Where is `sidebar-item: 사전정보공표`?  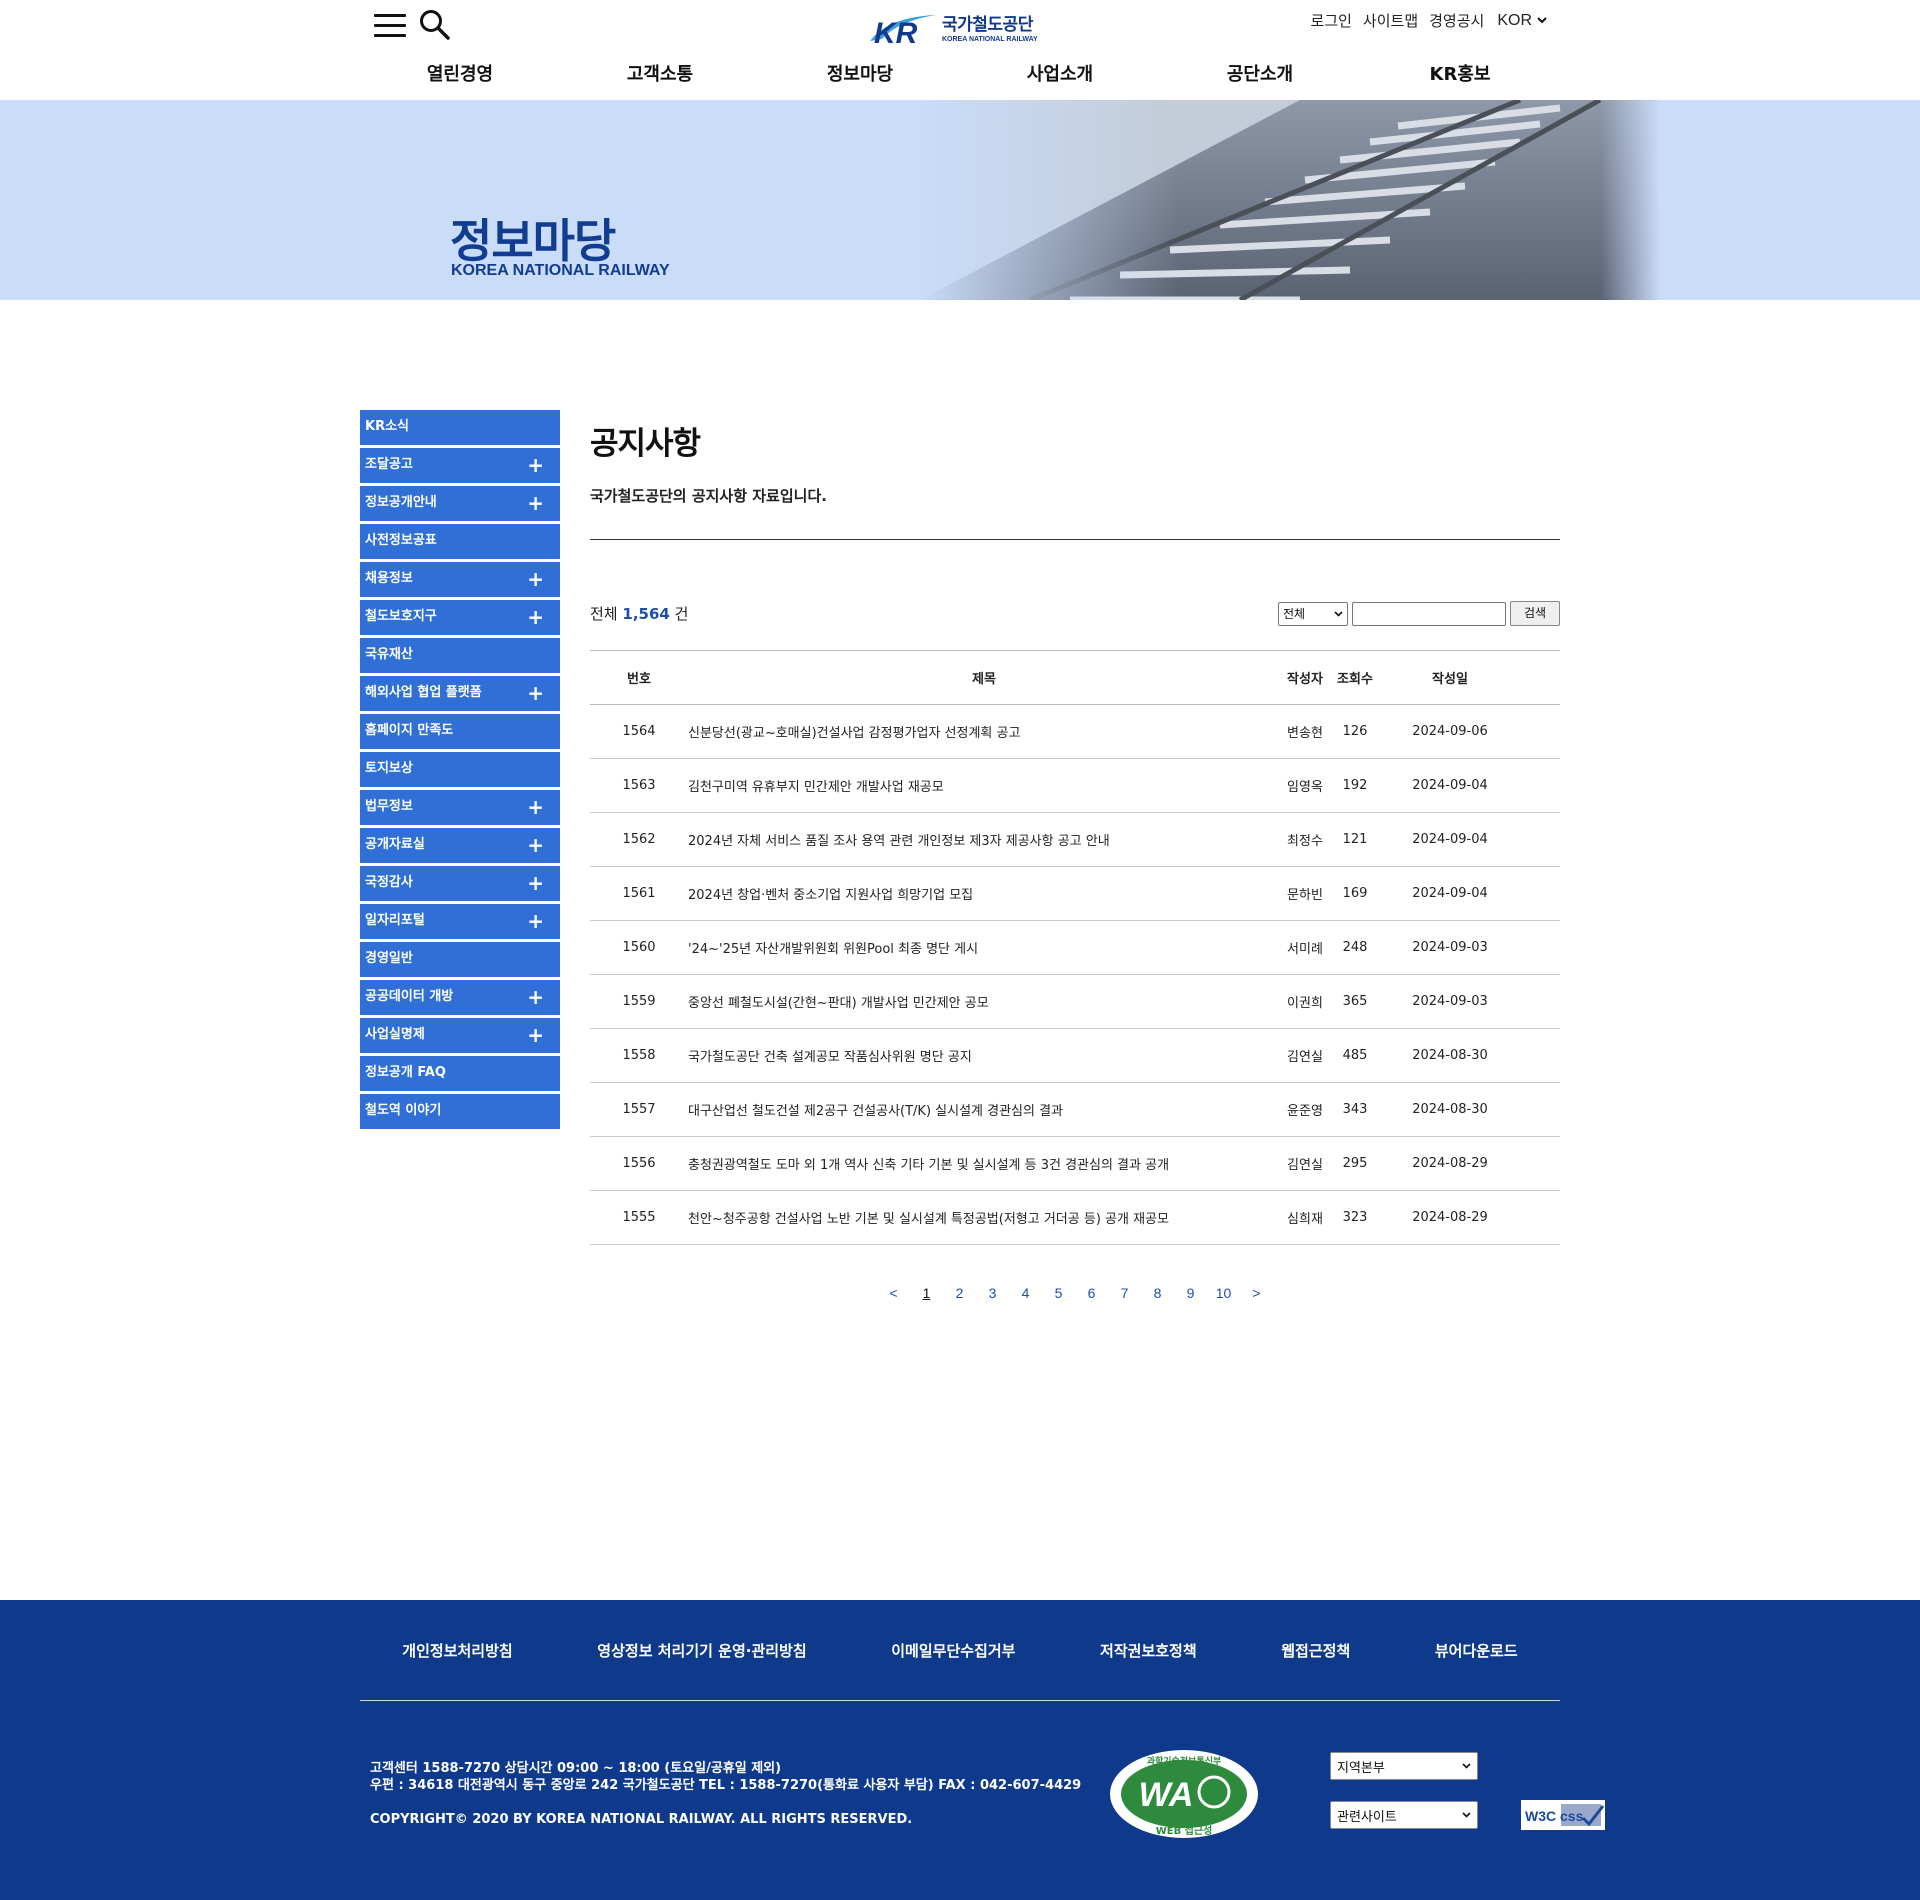 sidebar-item: 사전정보공표 is located at coordinates (460, 541).